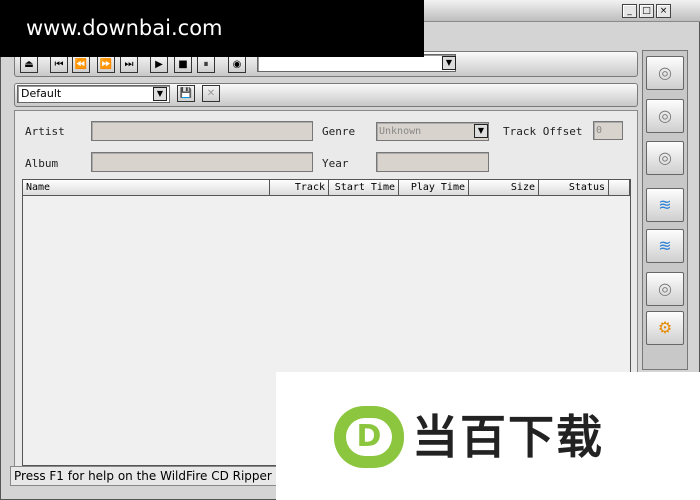 The height and width of the screenshot is (500, 700). Describe the element at coordinates (299, 188) in the screenshot. I see `column-header-track: Track` at that location.